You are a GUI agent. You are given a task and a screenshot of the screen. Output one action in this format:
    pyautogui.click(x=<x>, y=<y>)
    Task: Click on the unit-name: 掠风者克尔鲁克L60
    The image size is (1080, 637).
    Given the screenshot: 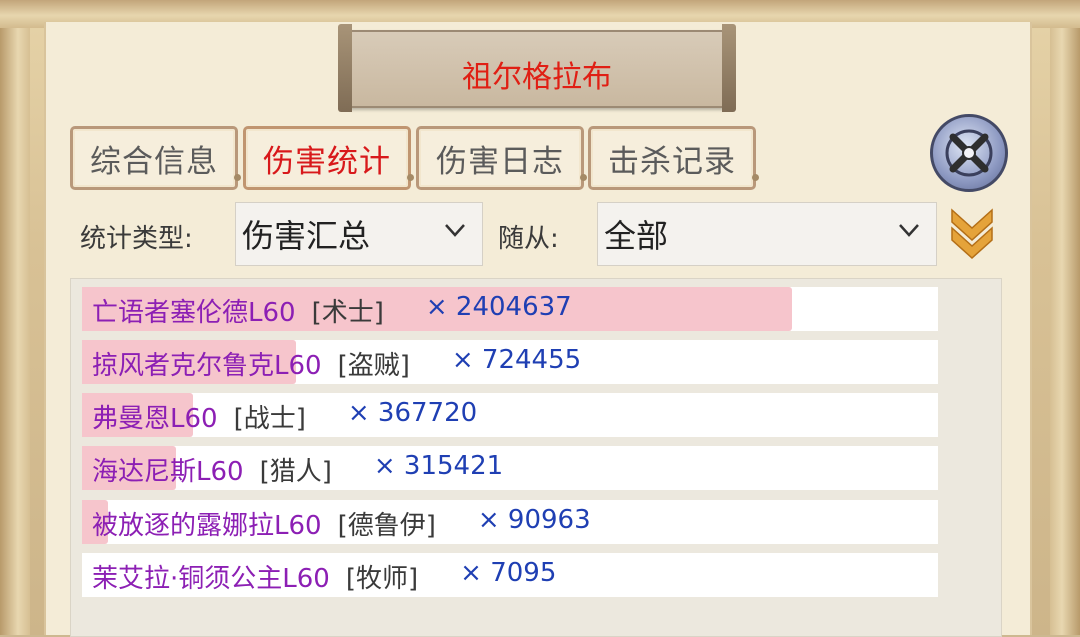 What is the action you would take?
    pyautogui.click(x=207, y=366)
    